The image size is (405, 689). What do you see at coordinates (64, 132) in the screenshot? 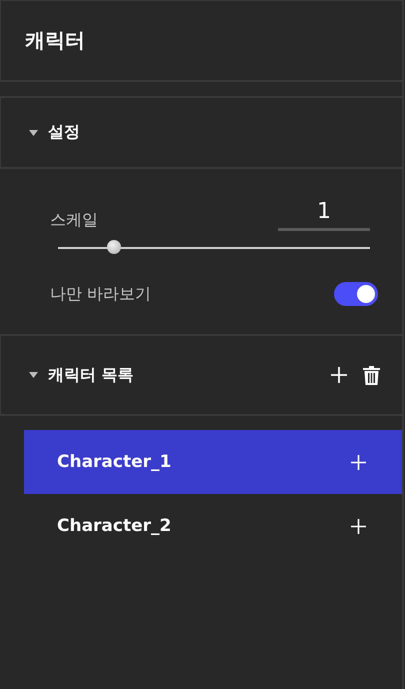
I see `section-title: 설정` at bounding box center [64, 132].